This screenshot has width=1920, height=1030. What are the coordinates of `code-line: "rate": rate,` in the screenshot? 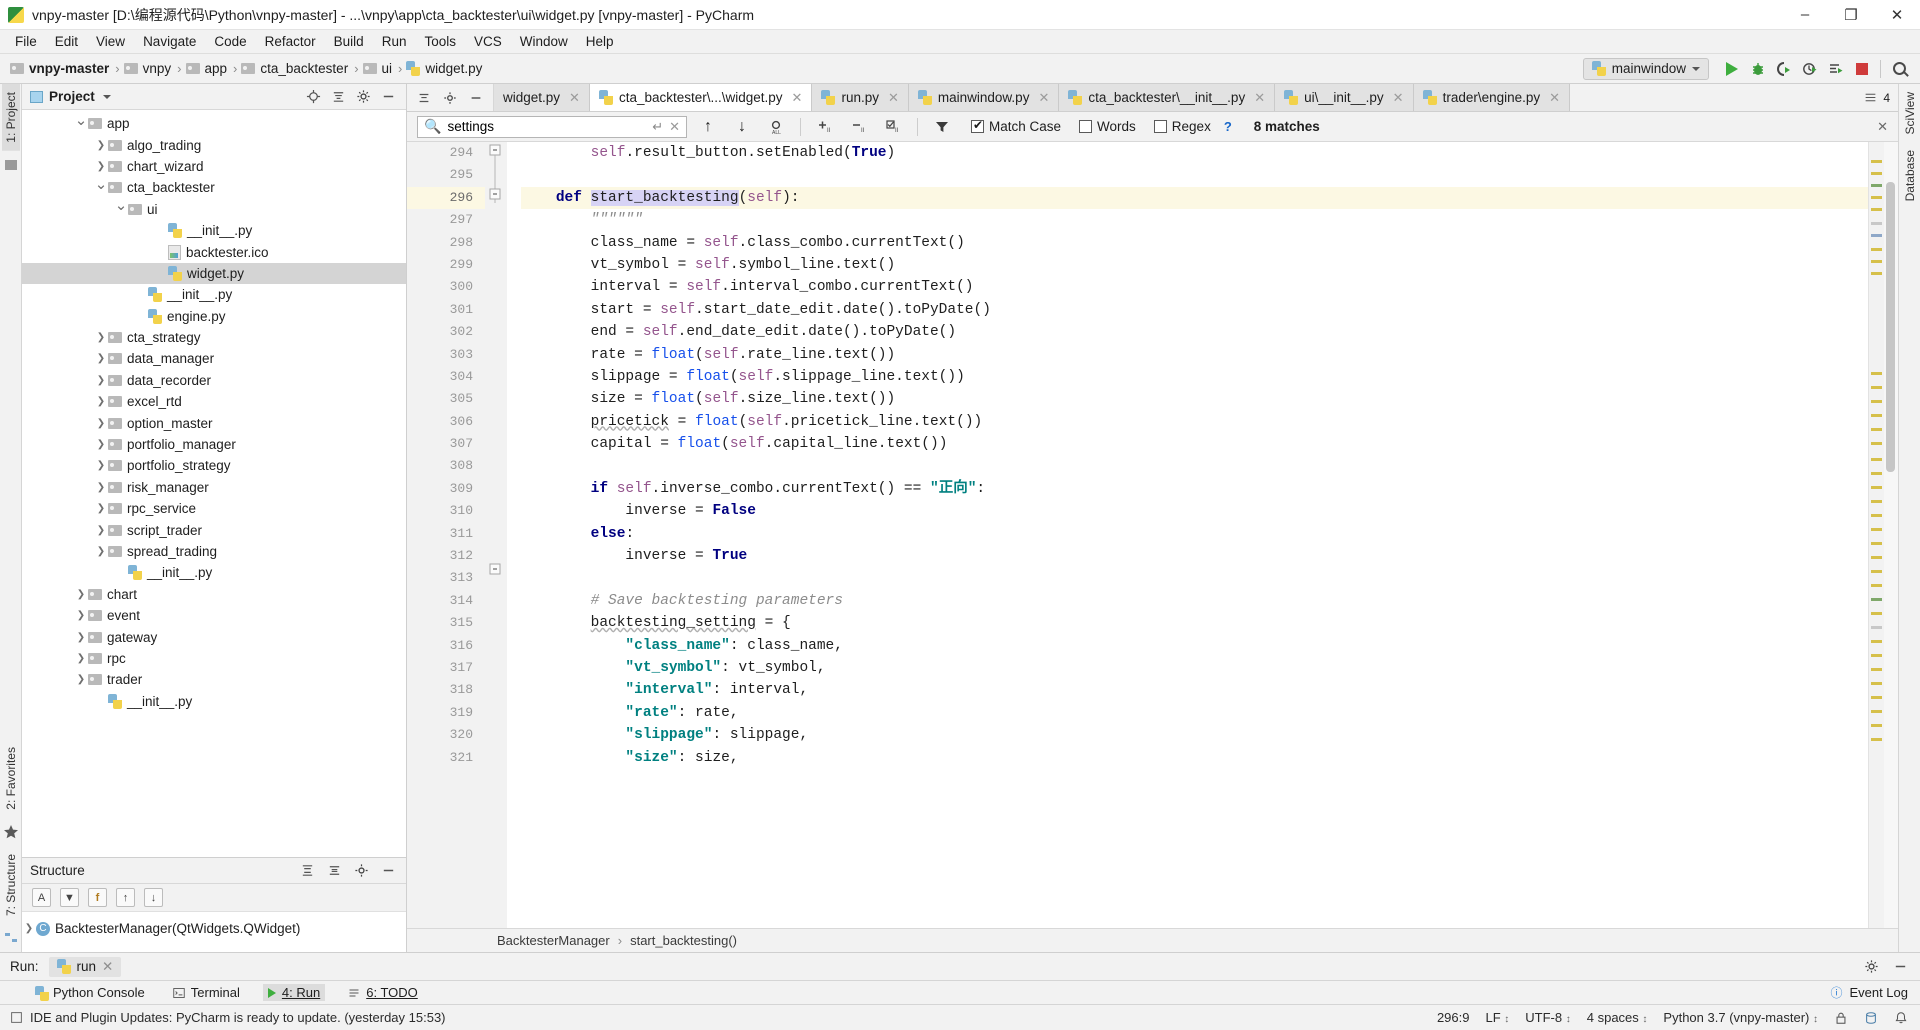 It's located at (1194, 713).